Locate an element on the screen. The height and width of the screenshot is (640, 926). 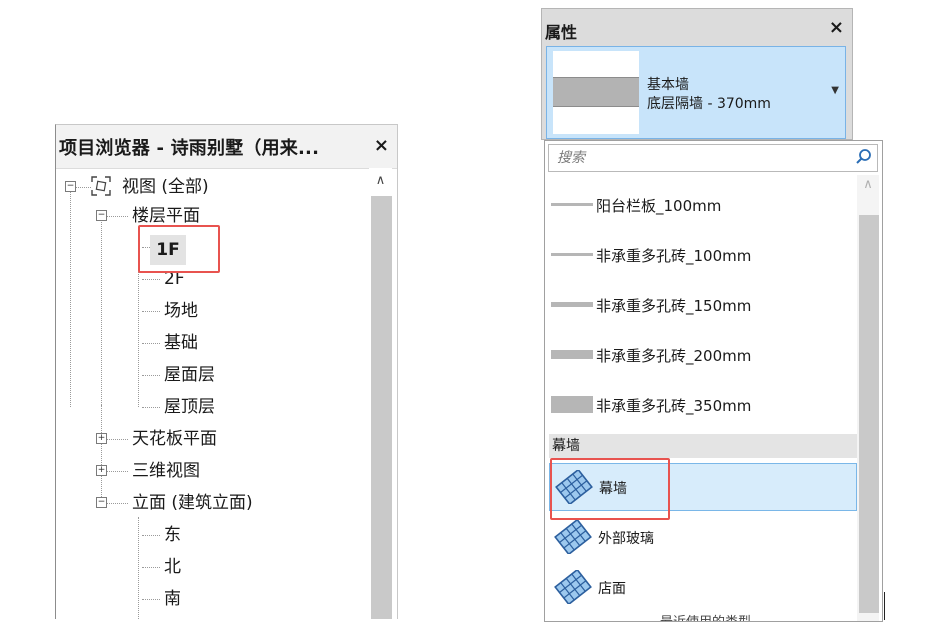
properties-panel: 属性 × 基本墙 底层隔墙 - 370mm ▼ is located at coordinates (697, 74).